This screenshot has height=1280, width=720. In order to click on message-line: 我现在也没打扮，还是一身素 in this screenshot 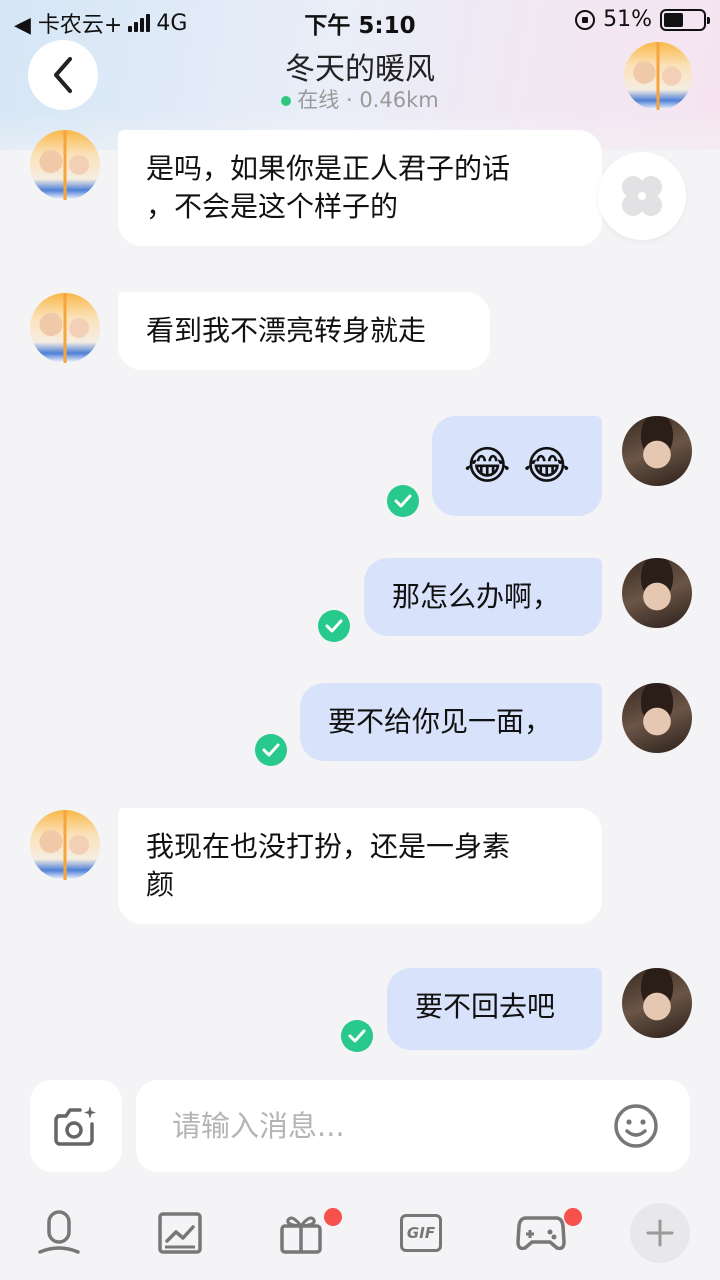, I will do `click(328, 846)`.